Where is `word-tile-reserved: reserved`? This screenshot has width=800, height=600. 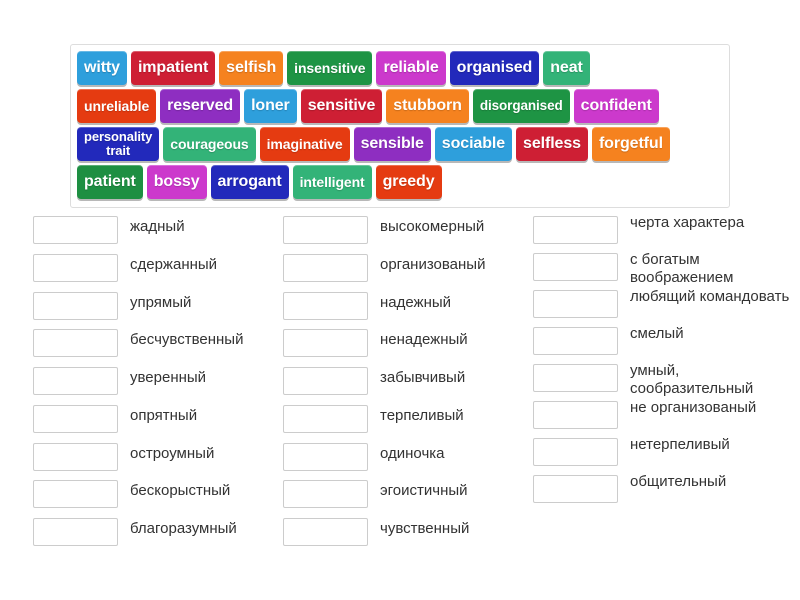
word-tile-reserved: reserved is located at coordinates (200, 106).